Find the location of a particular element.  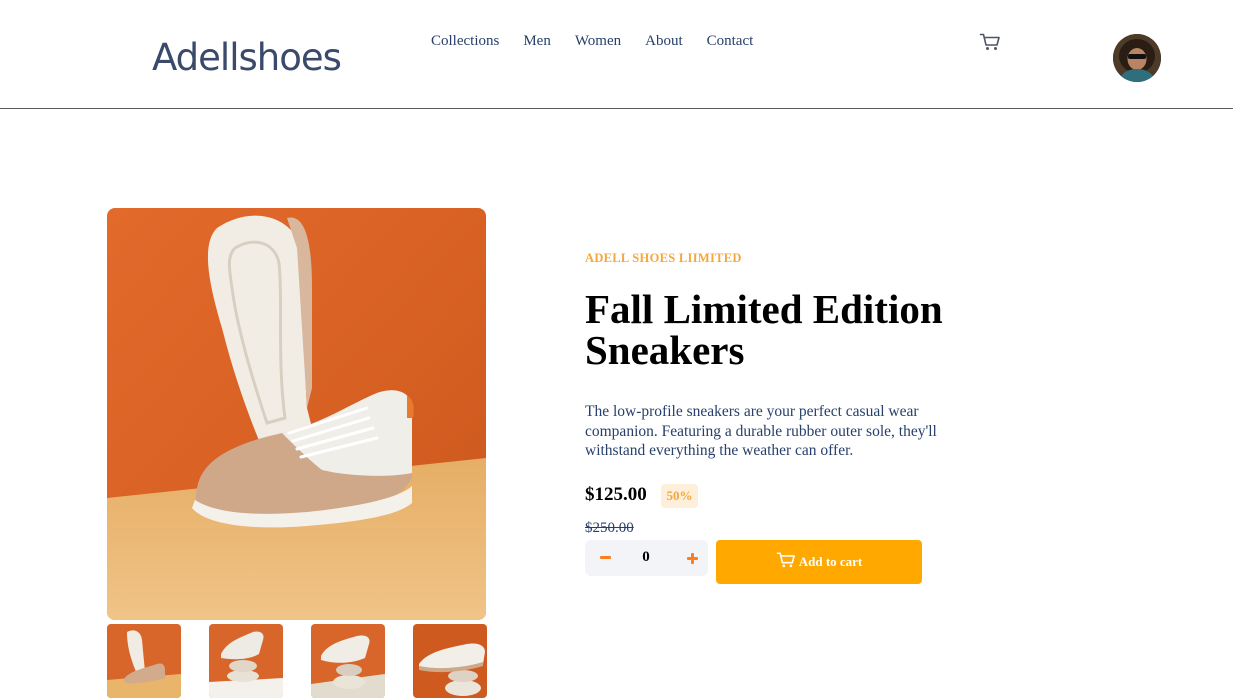

company-name: ADELL SHOES LIIMITED is located at coordinates (663, 258).